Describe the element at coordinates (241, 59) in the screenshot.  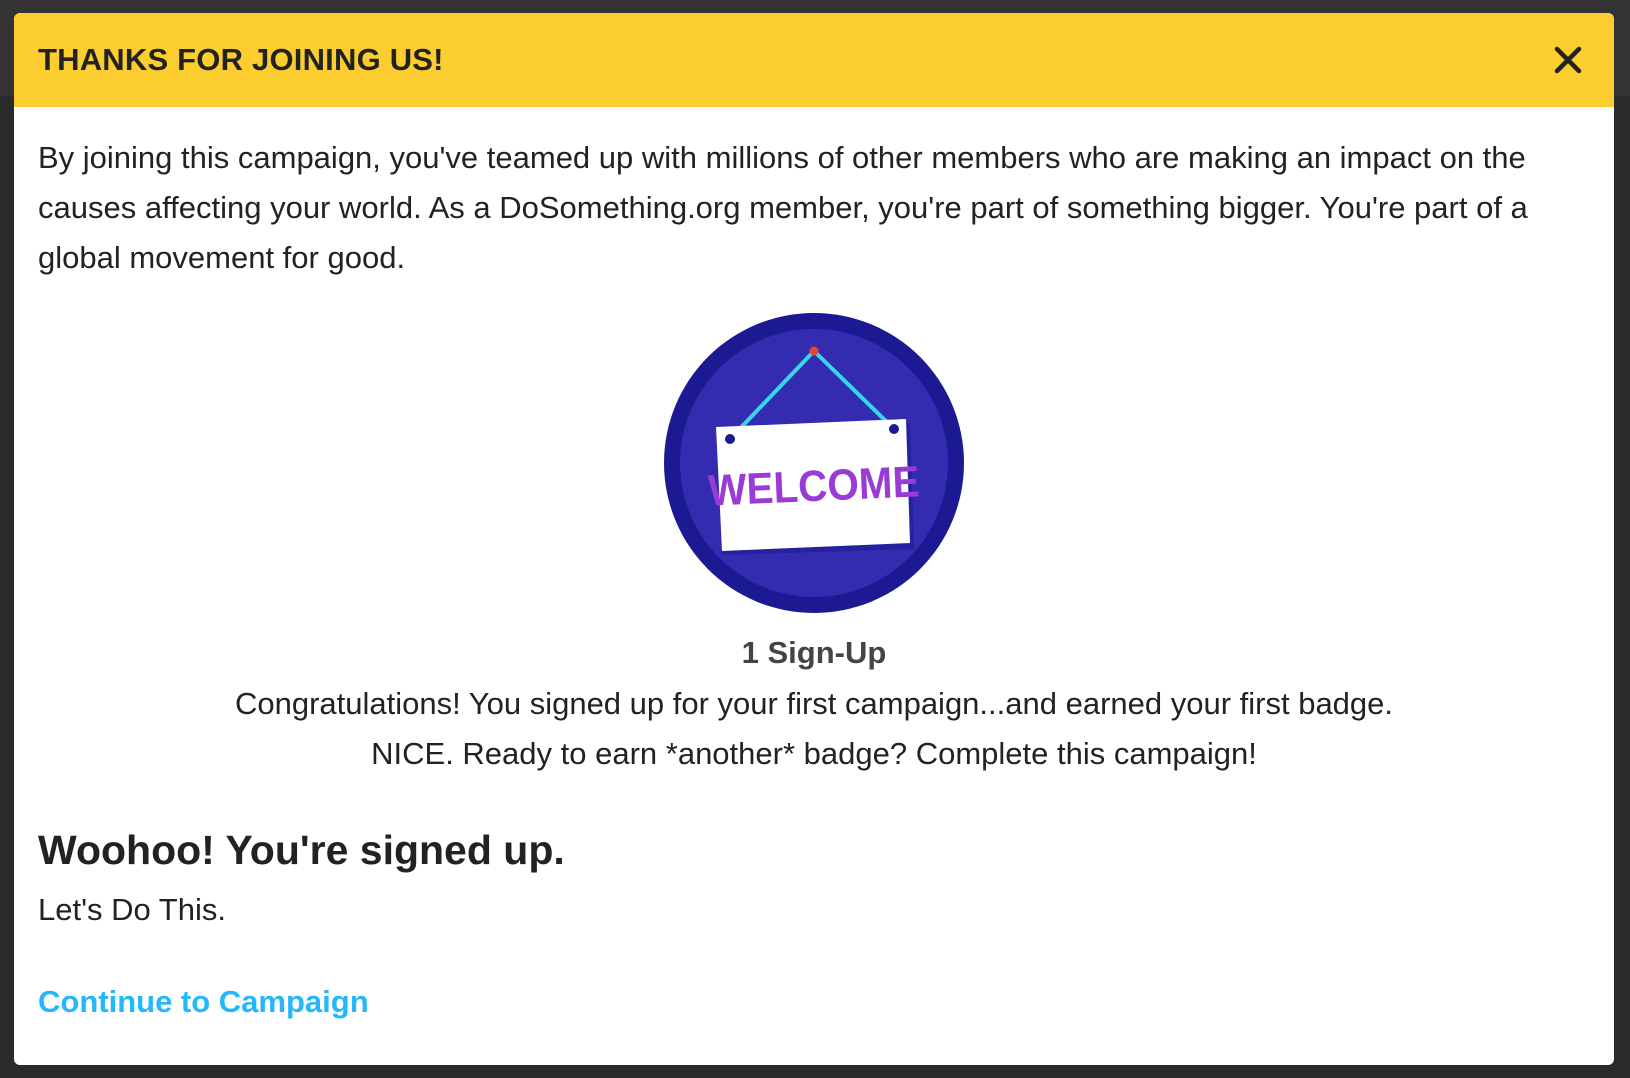
I see `modal-title: THANKS FOR JOINING US!` at that location.